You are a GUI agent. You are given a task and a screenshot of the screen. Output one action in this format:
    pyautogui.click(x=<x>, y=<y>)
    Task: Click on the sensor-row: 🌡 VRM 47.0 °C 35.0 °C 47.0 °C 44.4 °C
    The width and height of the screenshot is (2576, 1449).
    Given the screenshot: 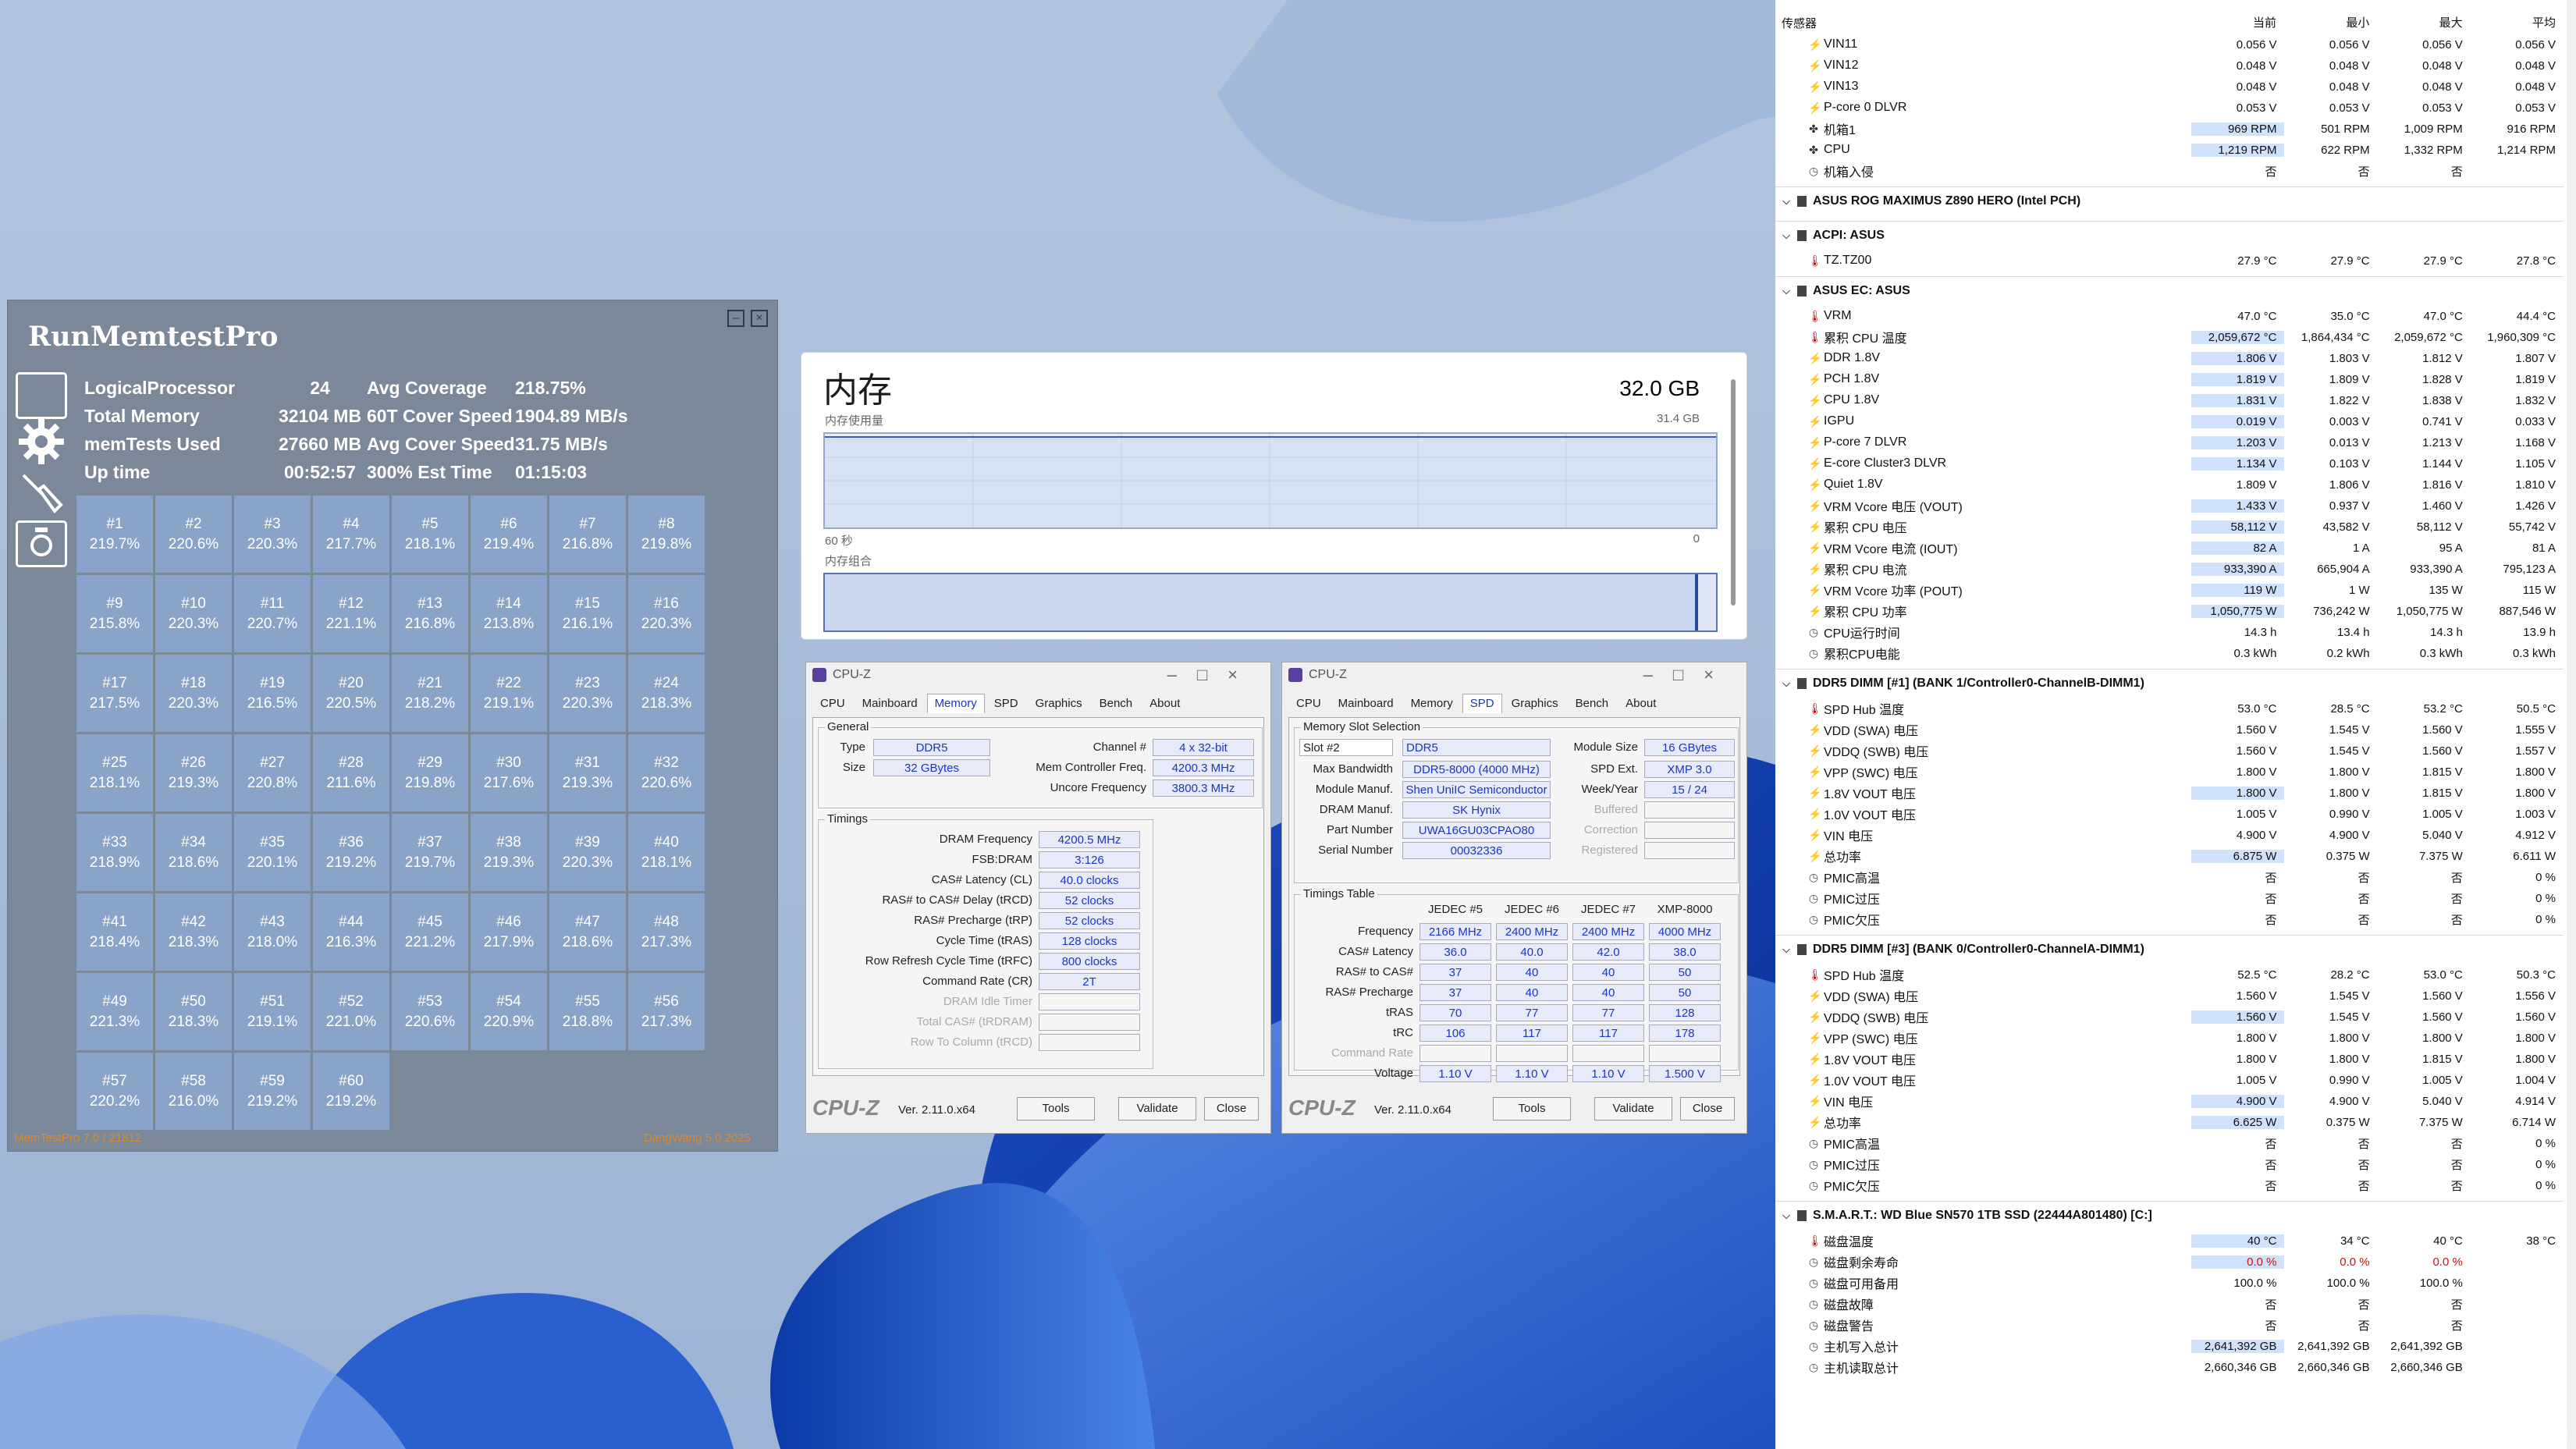 What is the action you would take?
    pyautogui.click(x=2169, y=316)
    